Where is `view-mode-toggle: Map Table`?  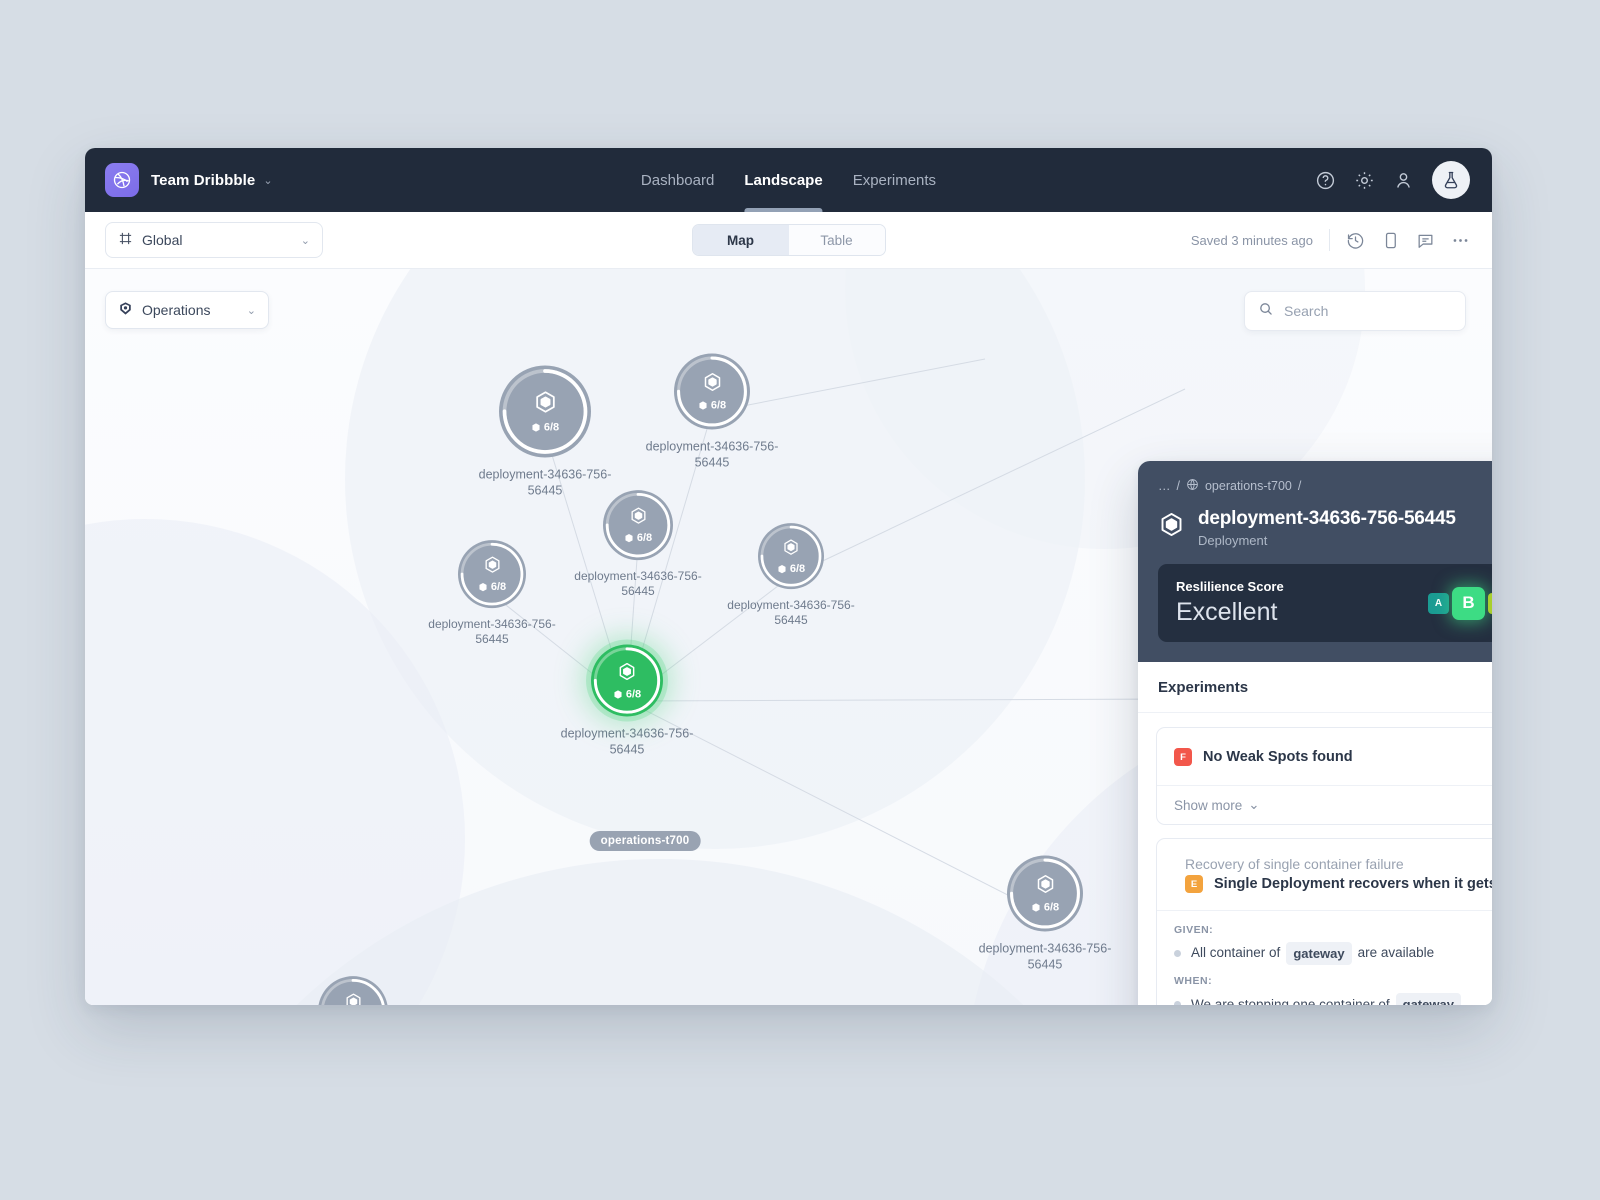
view-mode-toggle: Map Table is located at coordinates (788, 240).